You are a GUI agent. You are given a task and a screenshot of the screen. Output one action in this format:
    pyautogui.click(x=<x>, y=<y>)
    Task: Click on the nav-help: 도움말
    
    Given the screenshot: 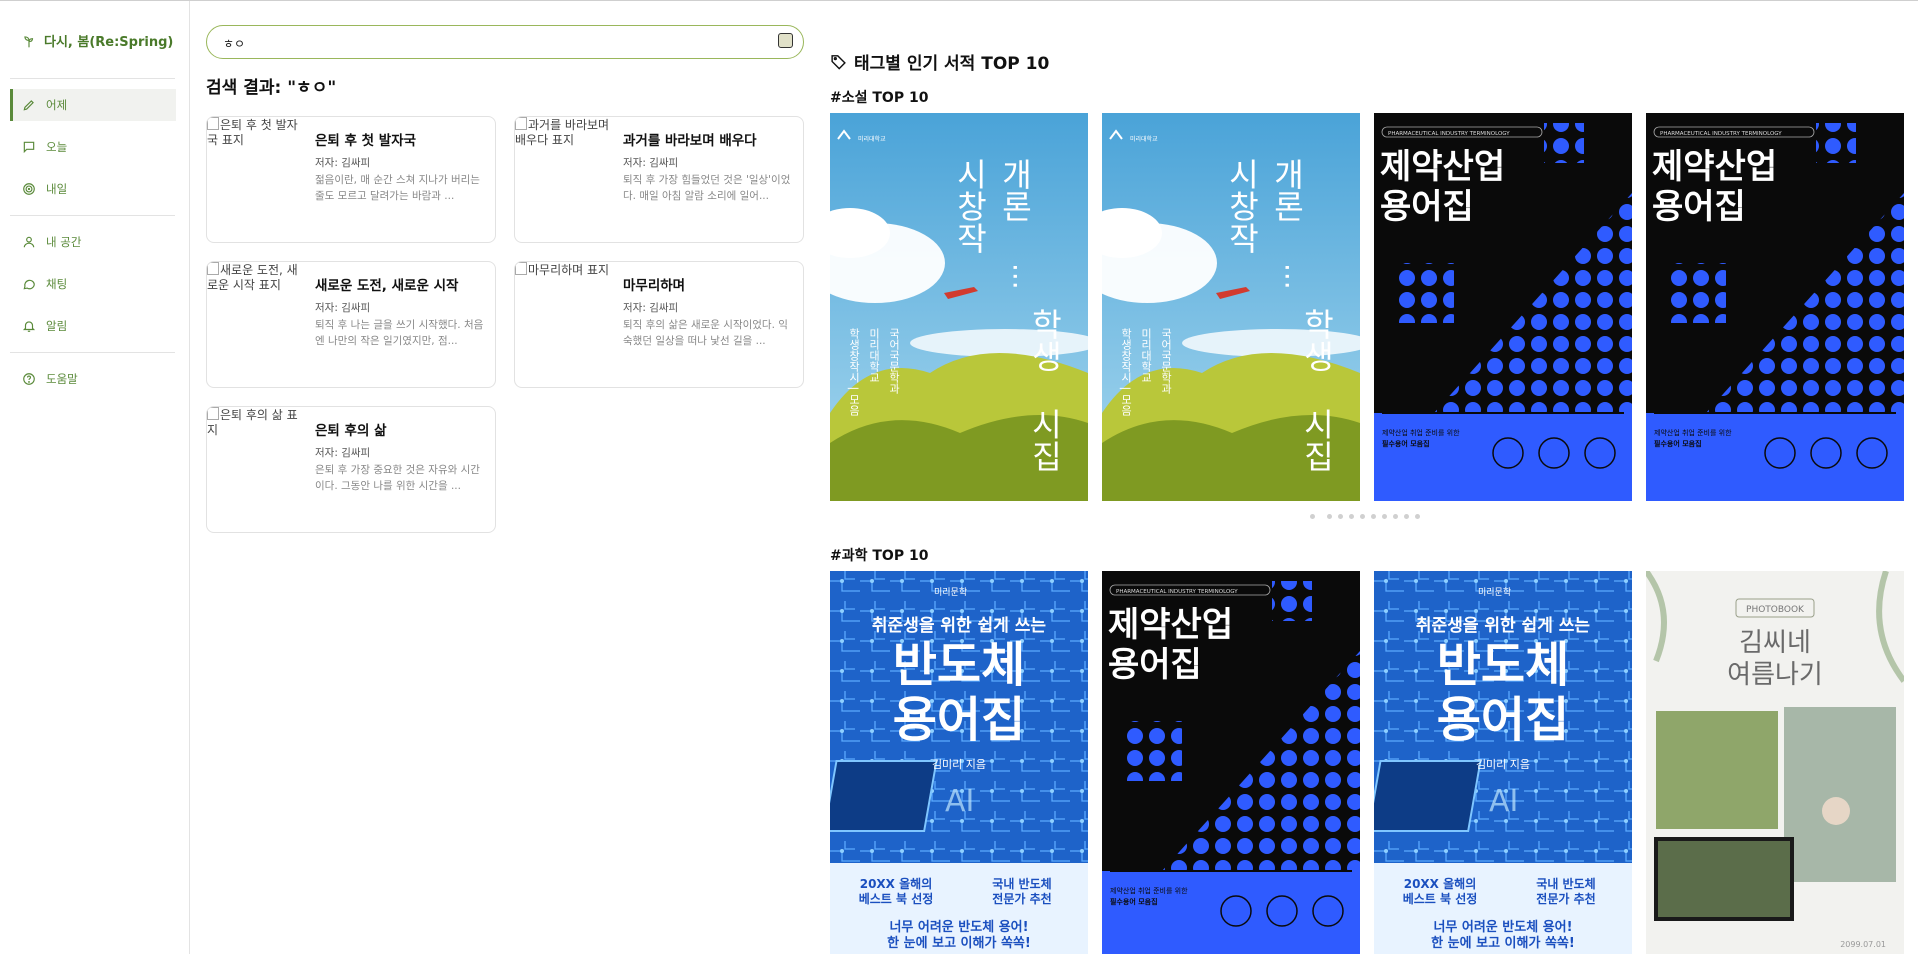 What is the action you would take?
    pyautogui.click(x=94, y=374)
    